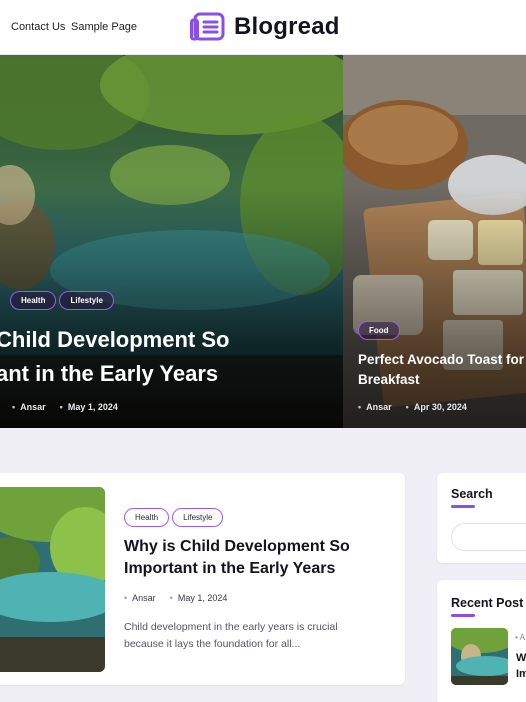 The height and width of the screenshot is (702, 526). I want to click on recent-post-title-line1: W, so click(521, 658).